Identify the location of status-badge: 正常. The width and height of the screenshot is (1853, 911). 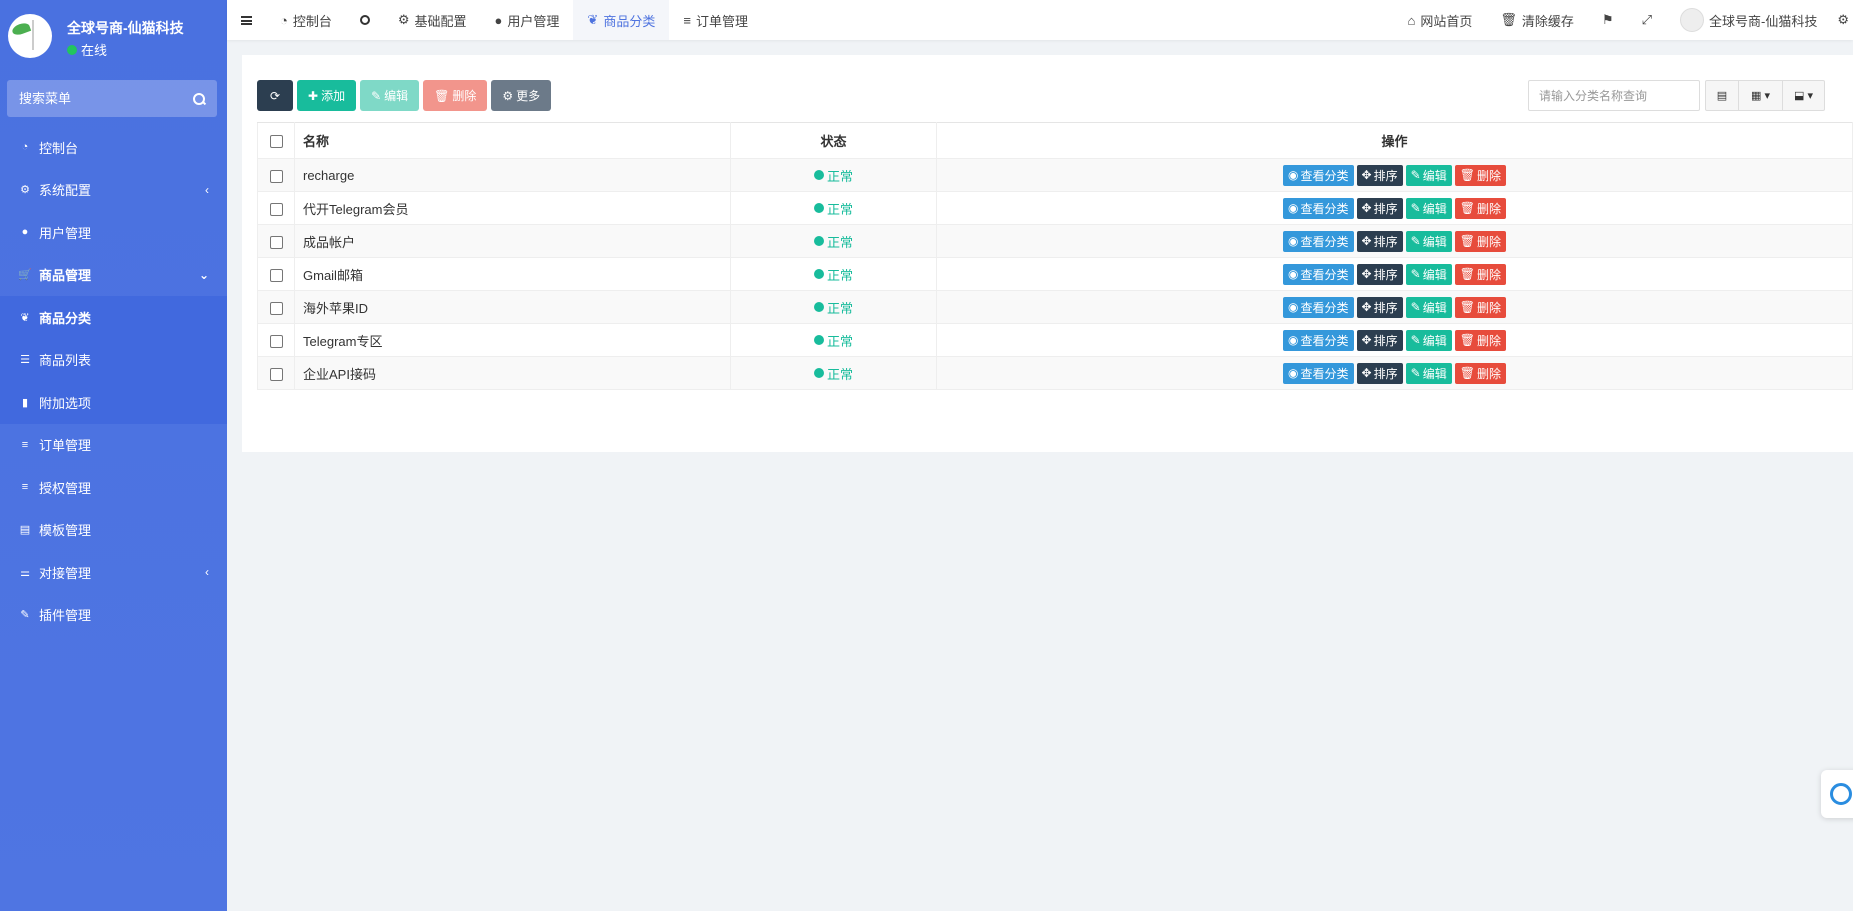
(833, 373).